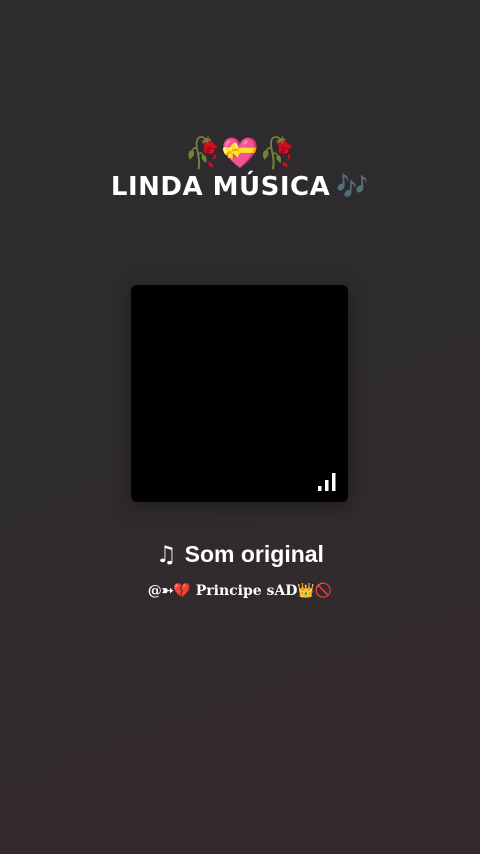 The width and height of the screenshot is (480, 854). I want to click on sound-title-row: ♫ Som original, so click(240, 554).